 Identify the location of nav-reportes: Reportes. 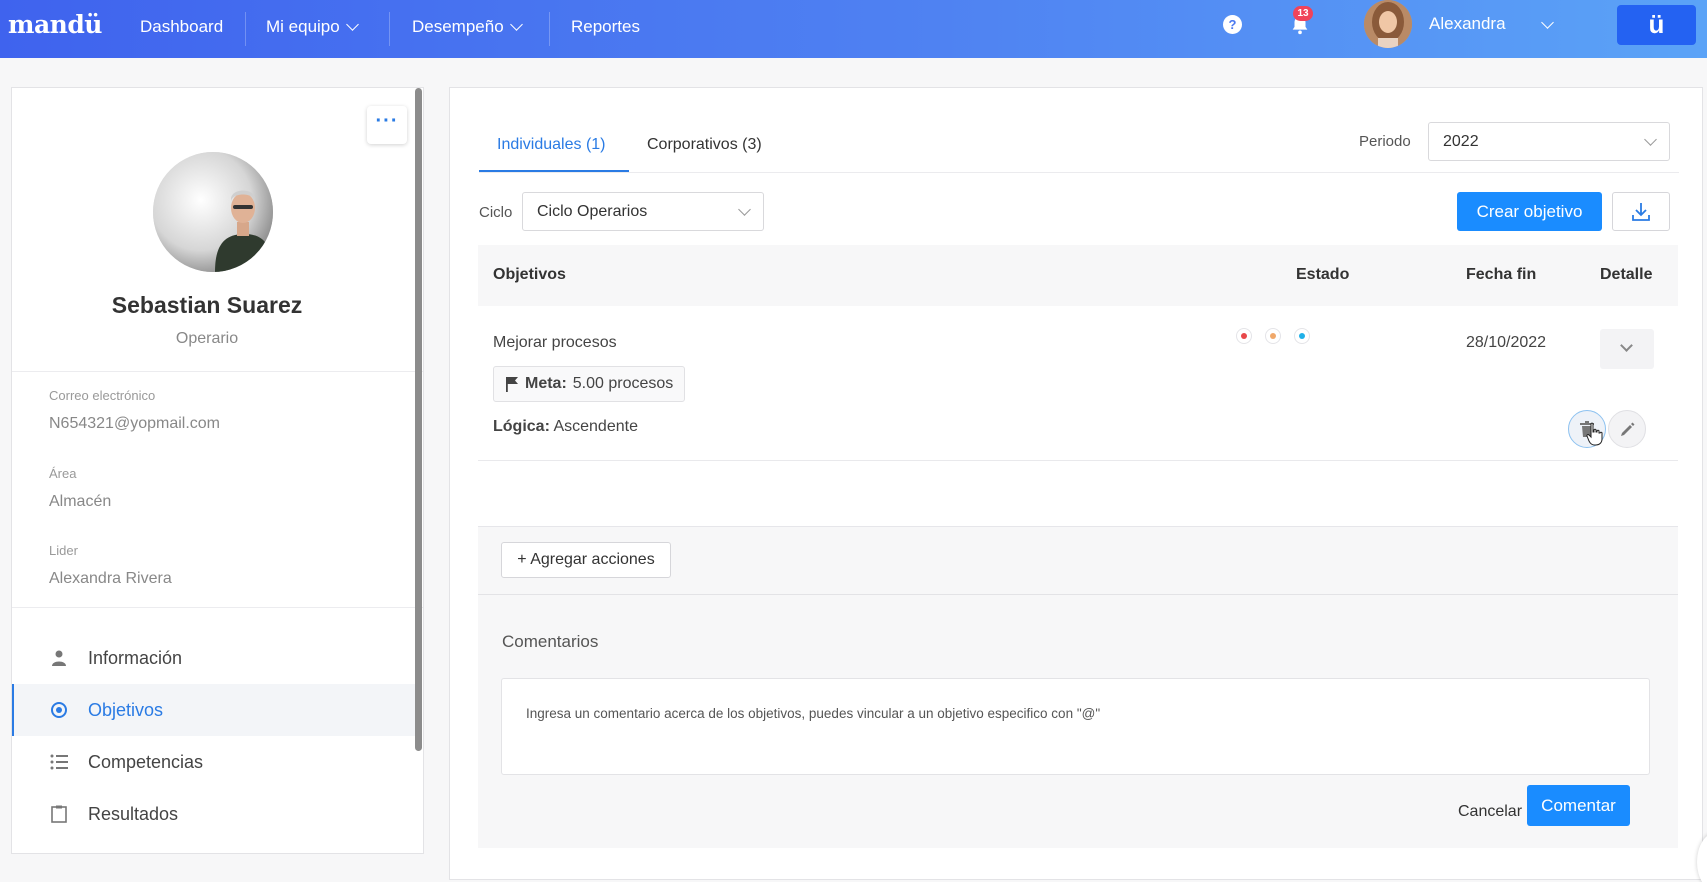
(605, 27).